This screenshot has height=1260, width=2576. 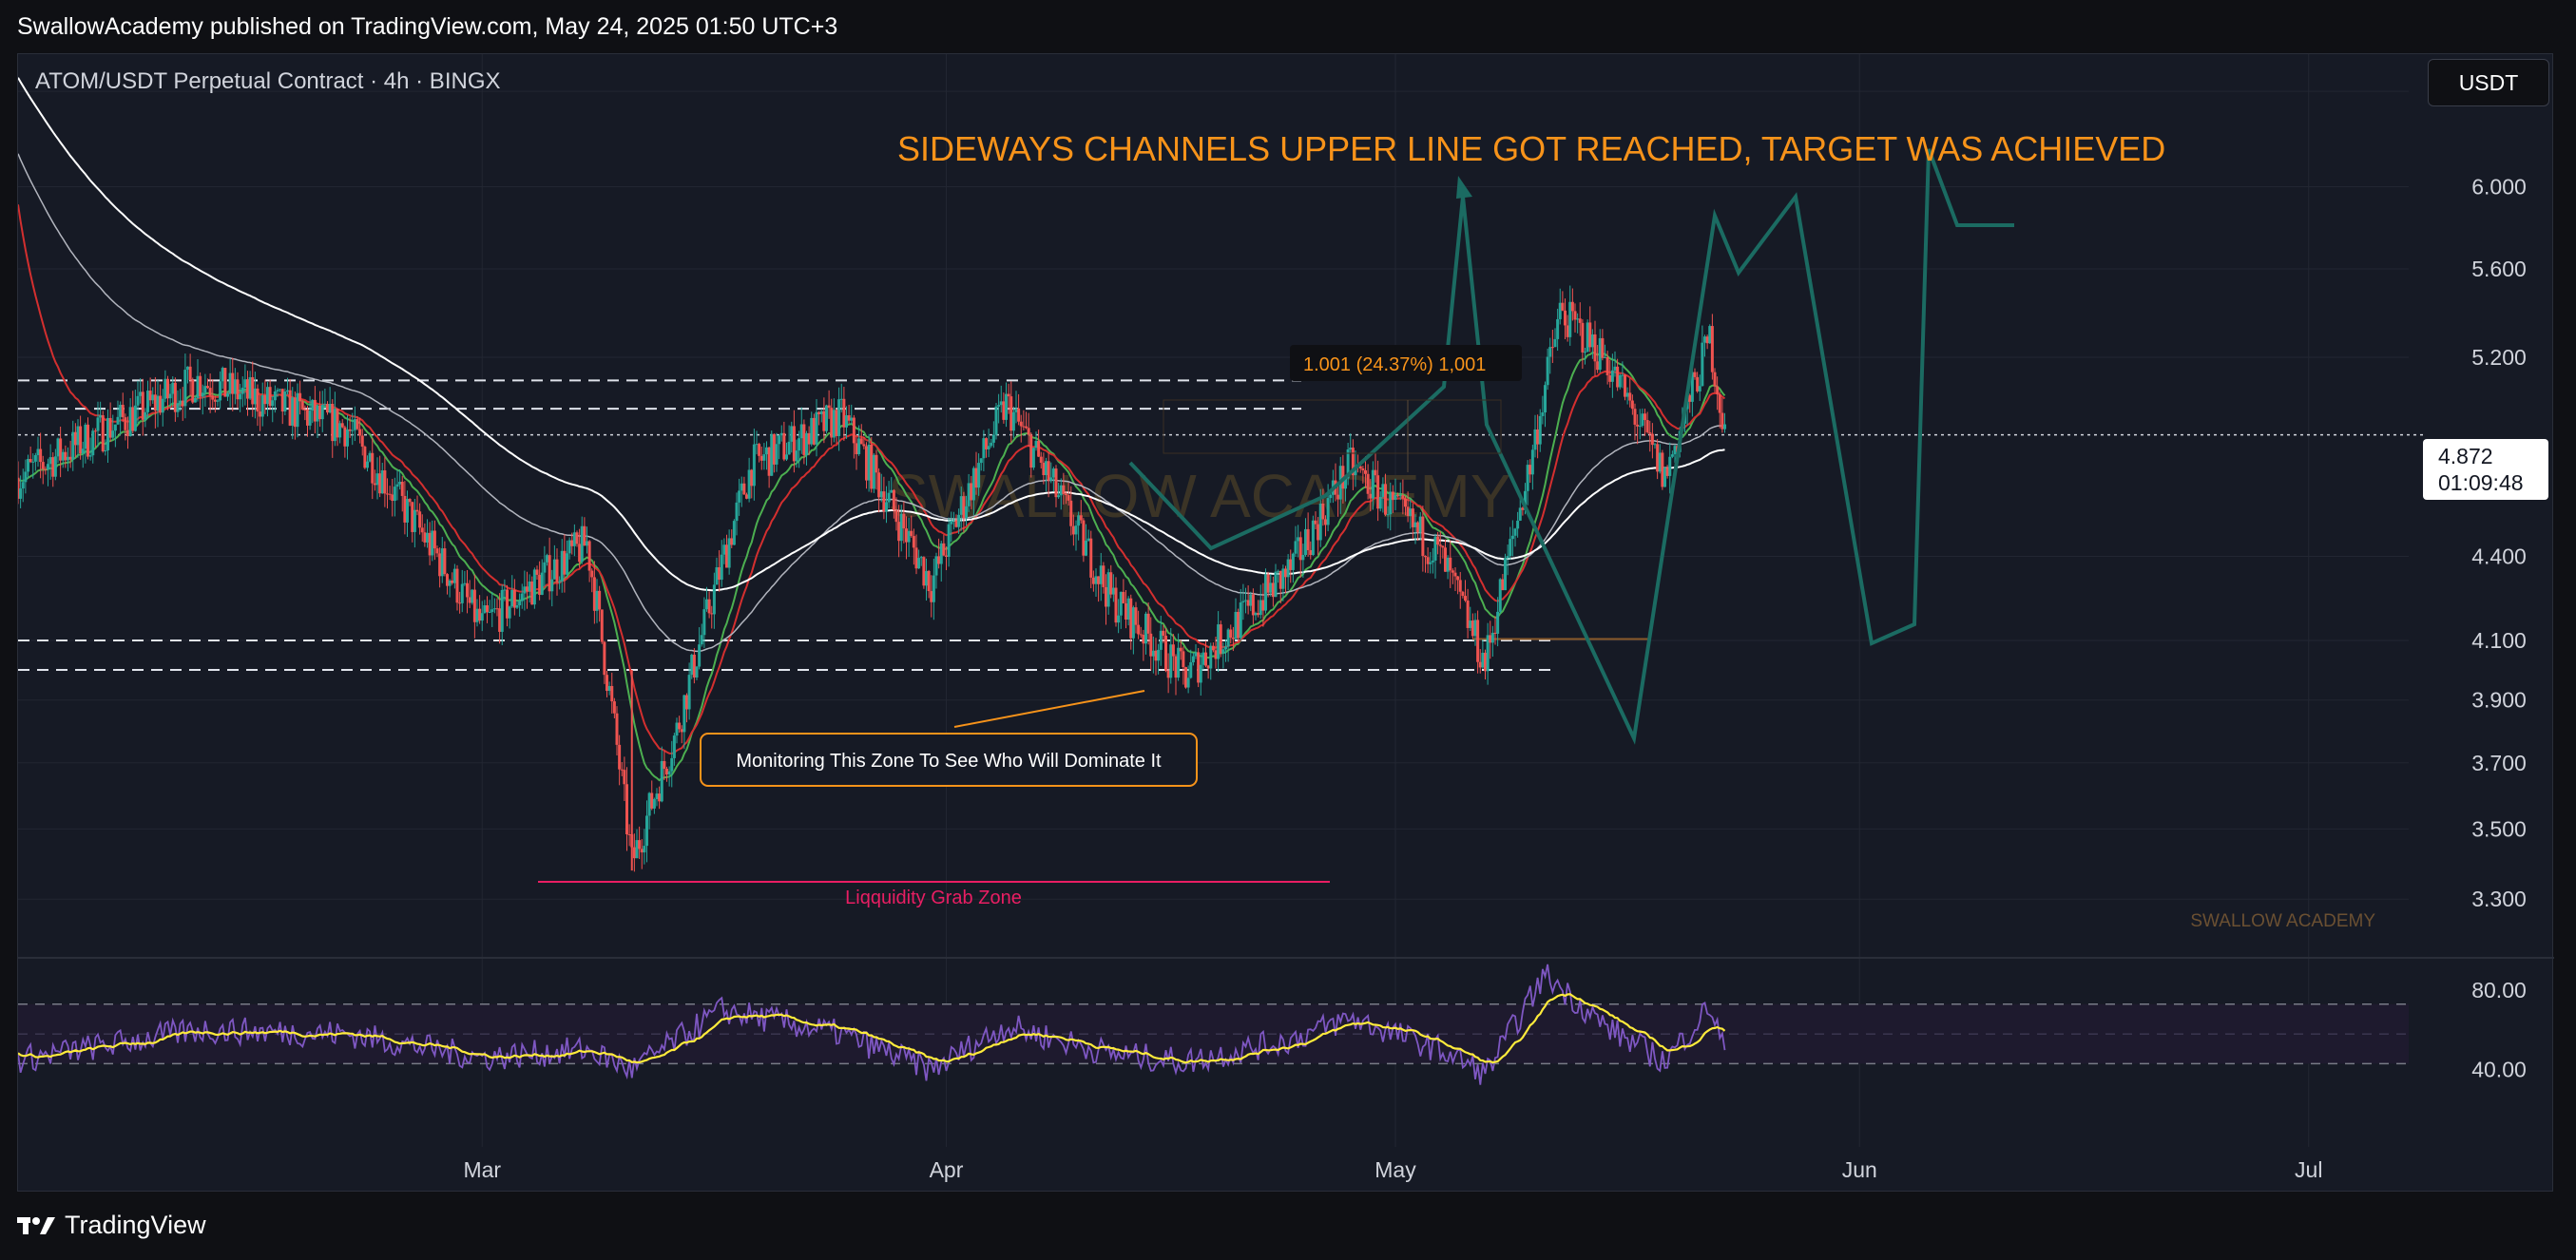 I want to click on liquidity-label: Liqquidity Grab Zone, so click(x=933, y=898).